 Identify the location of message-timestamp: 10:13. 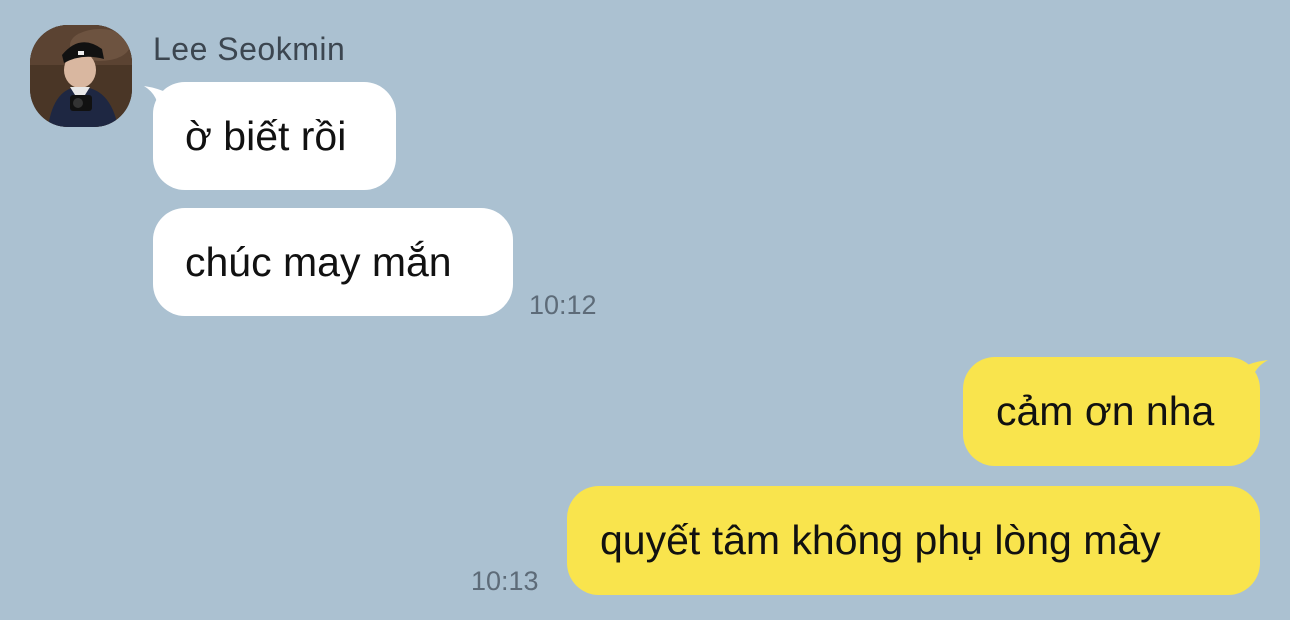
(505, 581).